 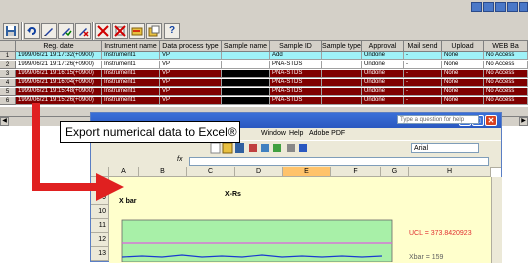 What do you see at coordinates (68, 147) in the screenshot?
I see `red-arrow-icon` at bounding box center [68, 147].